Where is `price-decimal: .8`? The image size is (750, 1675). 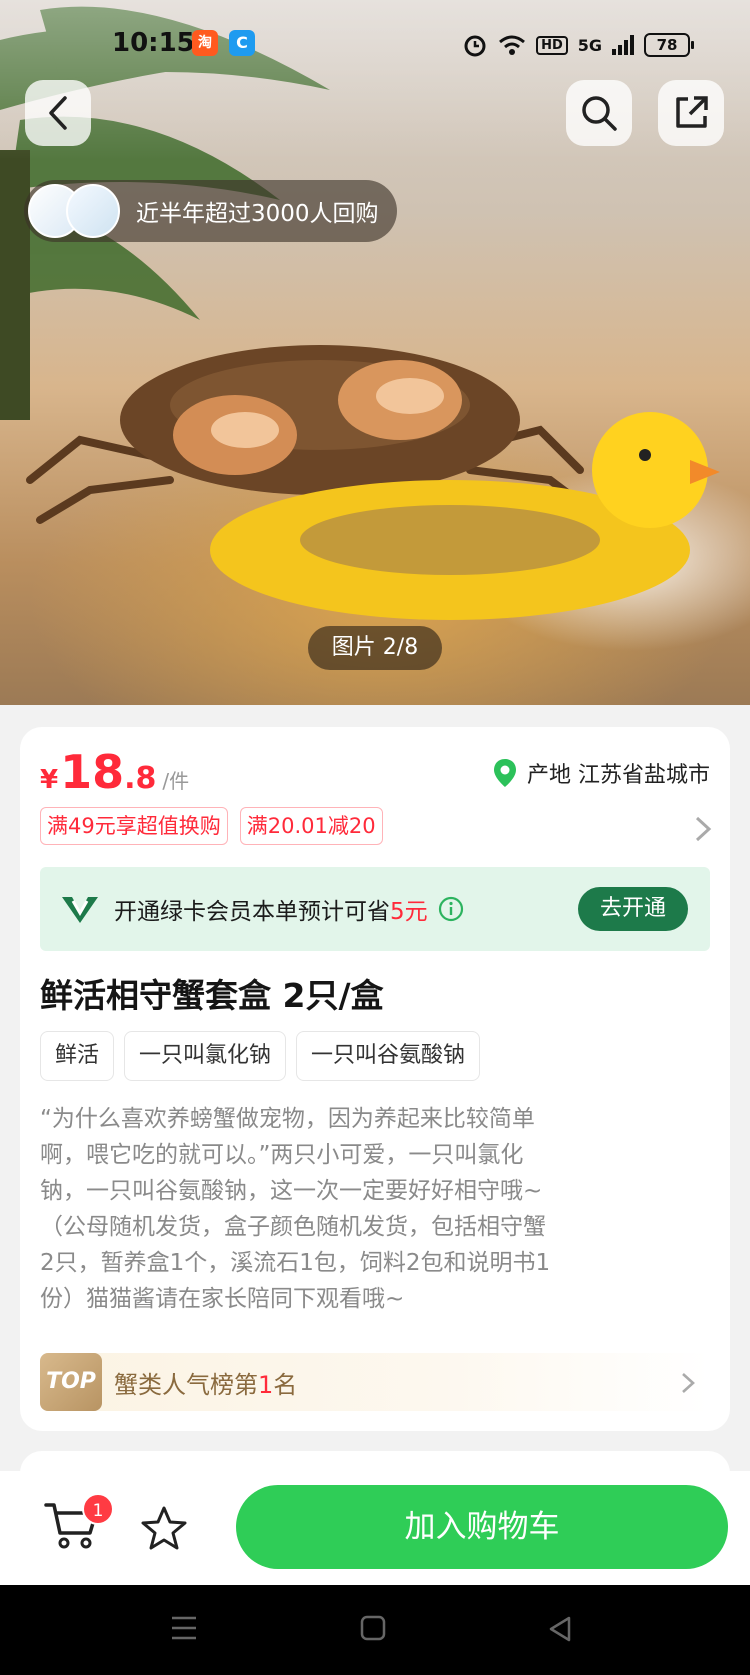
price-decimal: .8 is located at coordinates (140, 778).